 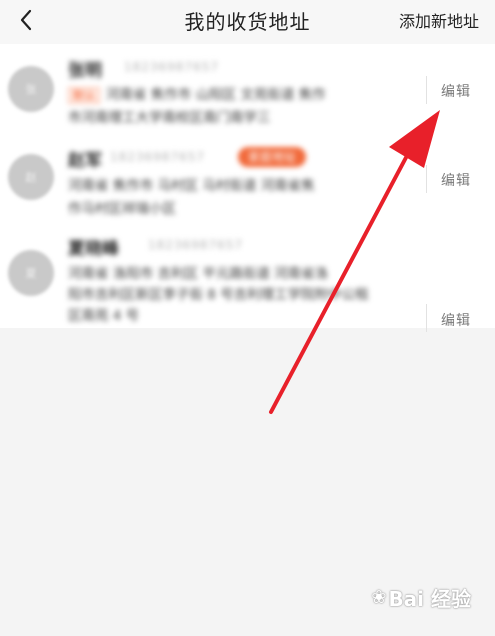 I want to click on address-line-2: 作马村区祥瑞小区, so click(x=122, y=209).